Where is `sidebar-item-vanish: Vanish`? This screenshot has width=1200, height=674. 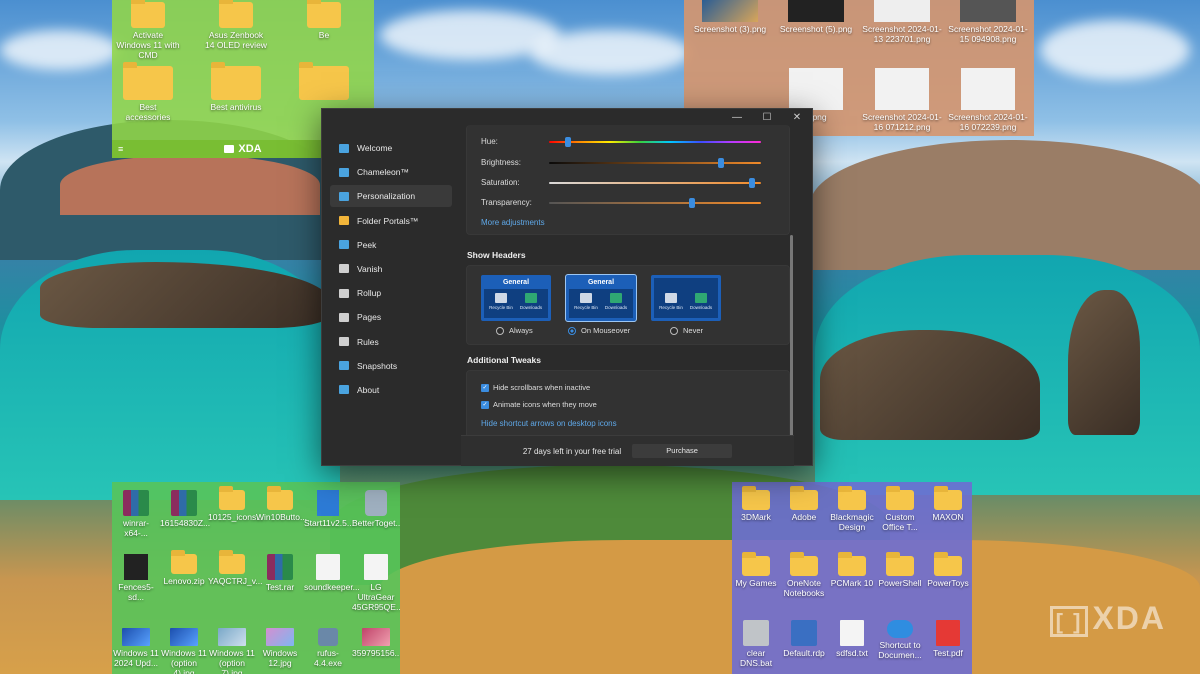 sidebar-item-vanish: Vanish is located at coordinates (391, 269).